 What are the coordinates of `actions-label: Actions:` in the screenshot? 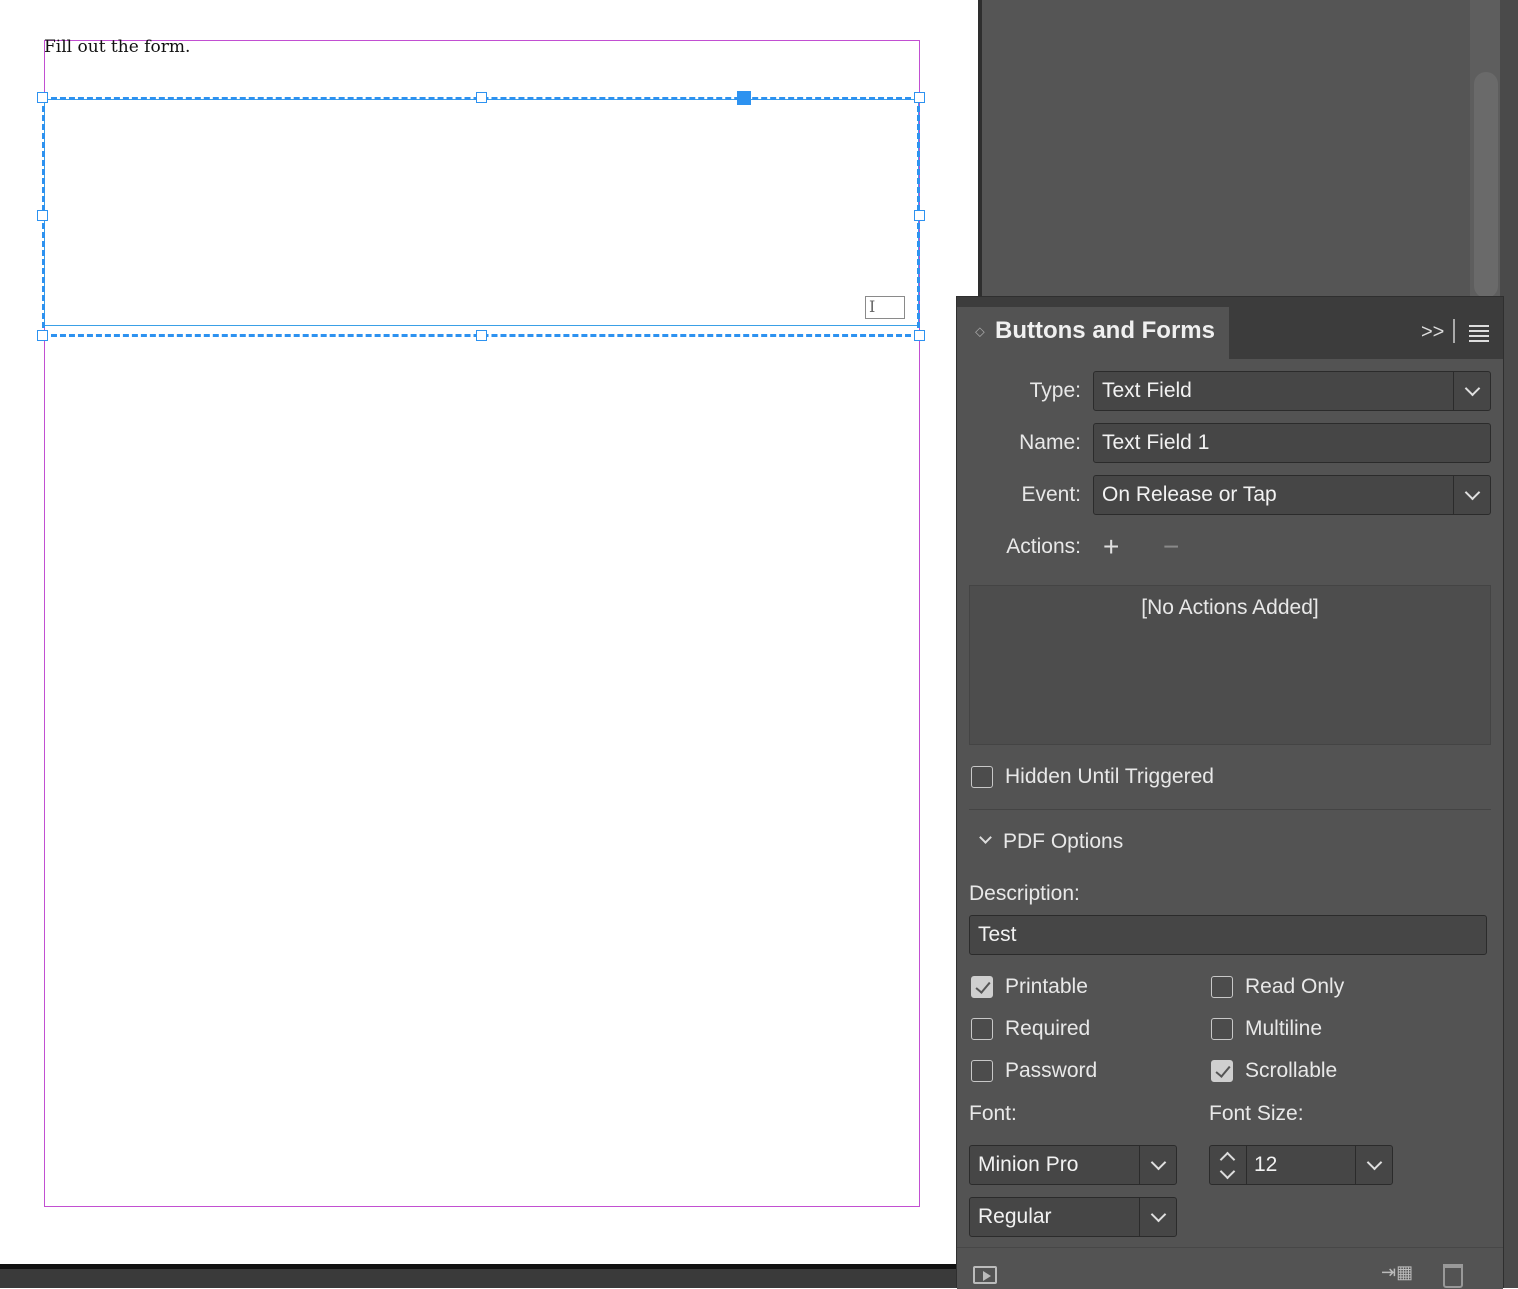 It's located at (1043, 546).